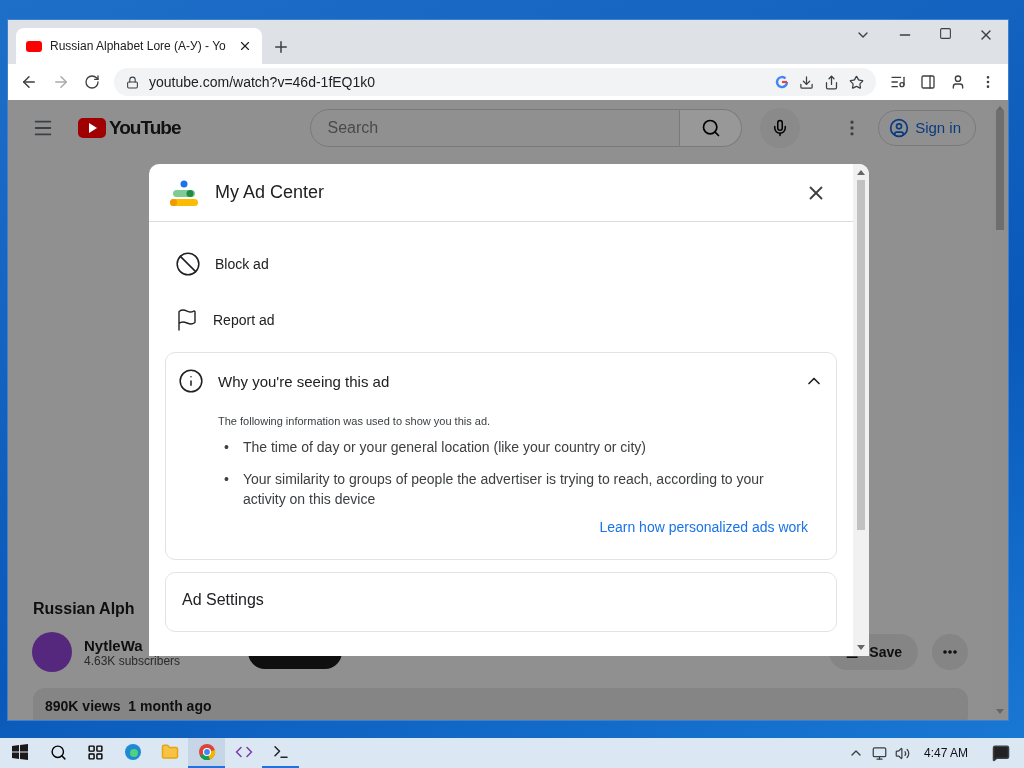  I want to click on profile-icon, so click(958, 82).